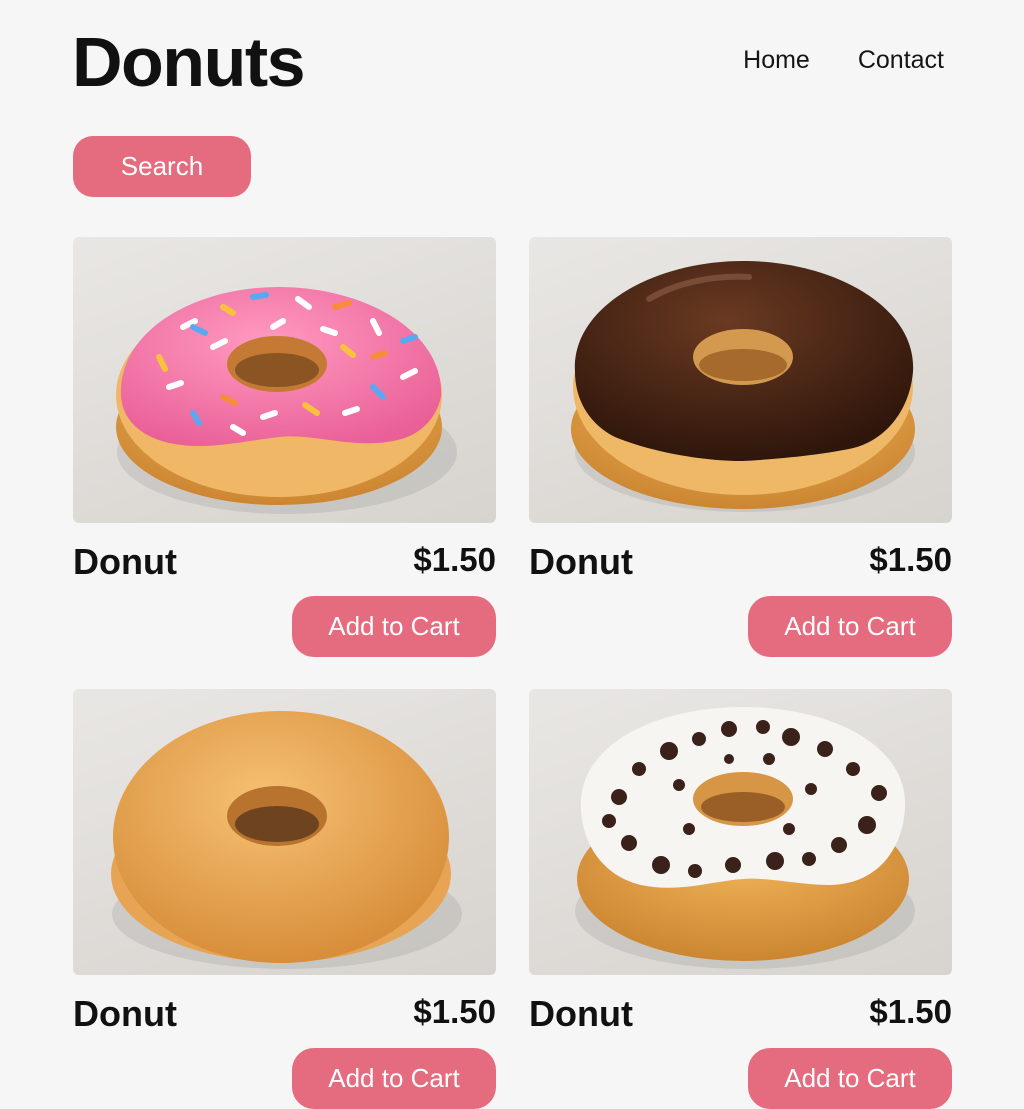 Image resolution: width=1024 pixels, height=1109 pixels. I want to click on nav-home-link: Home, so click(776, 60).